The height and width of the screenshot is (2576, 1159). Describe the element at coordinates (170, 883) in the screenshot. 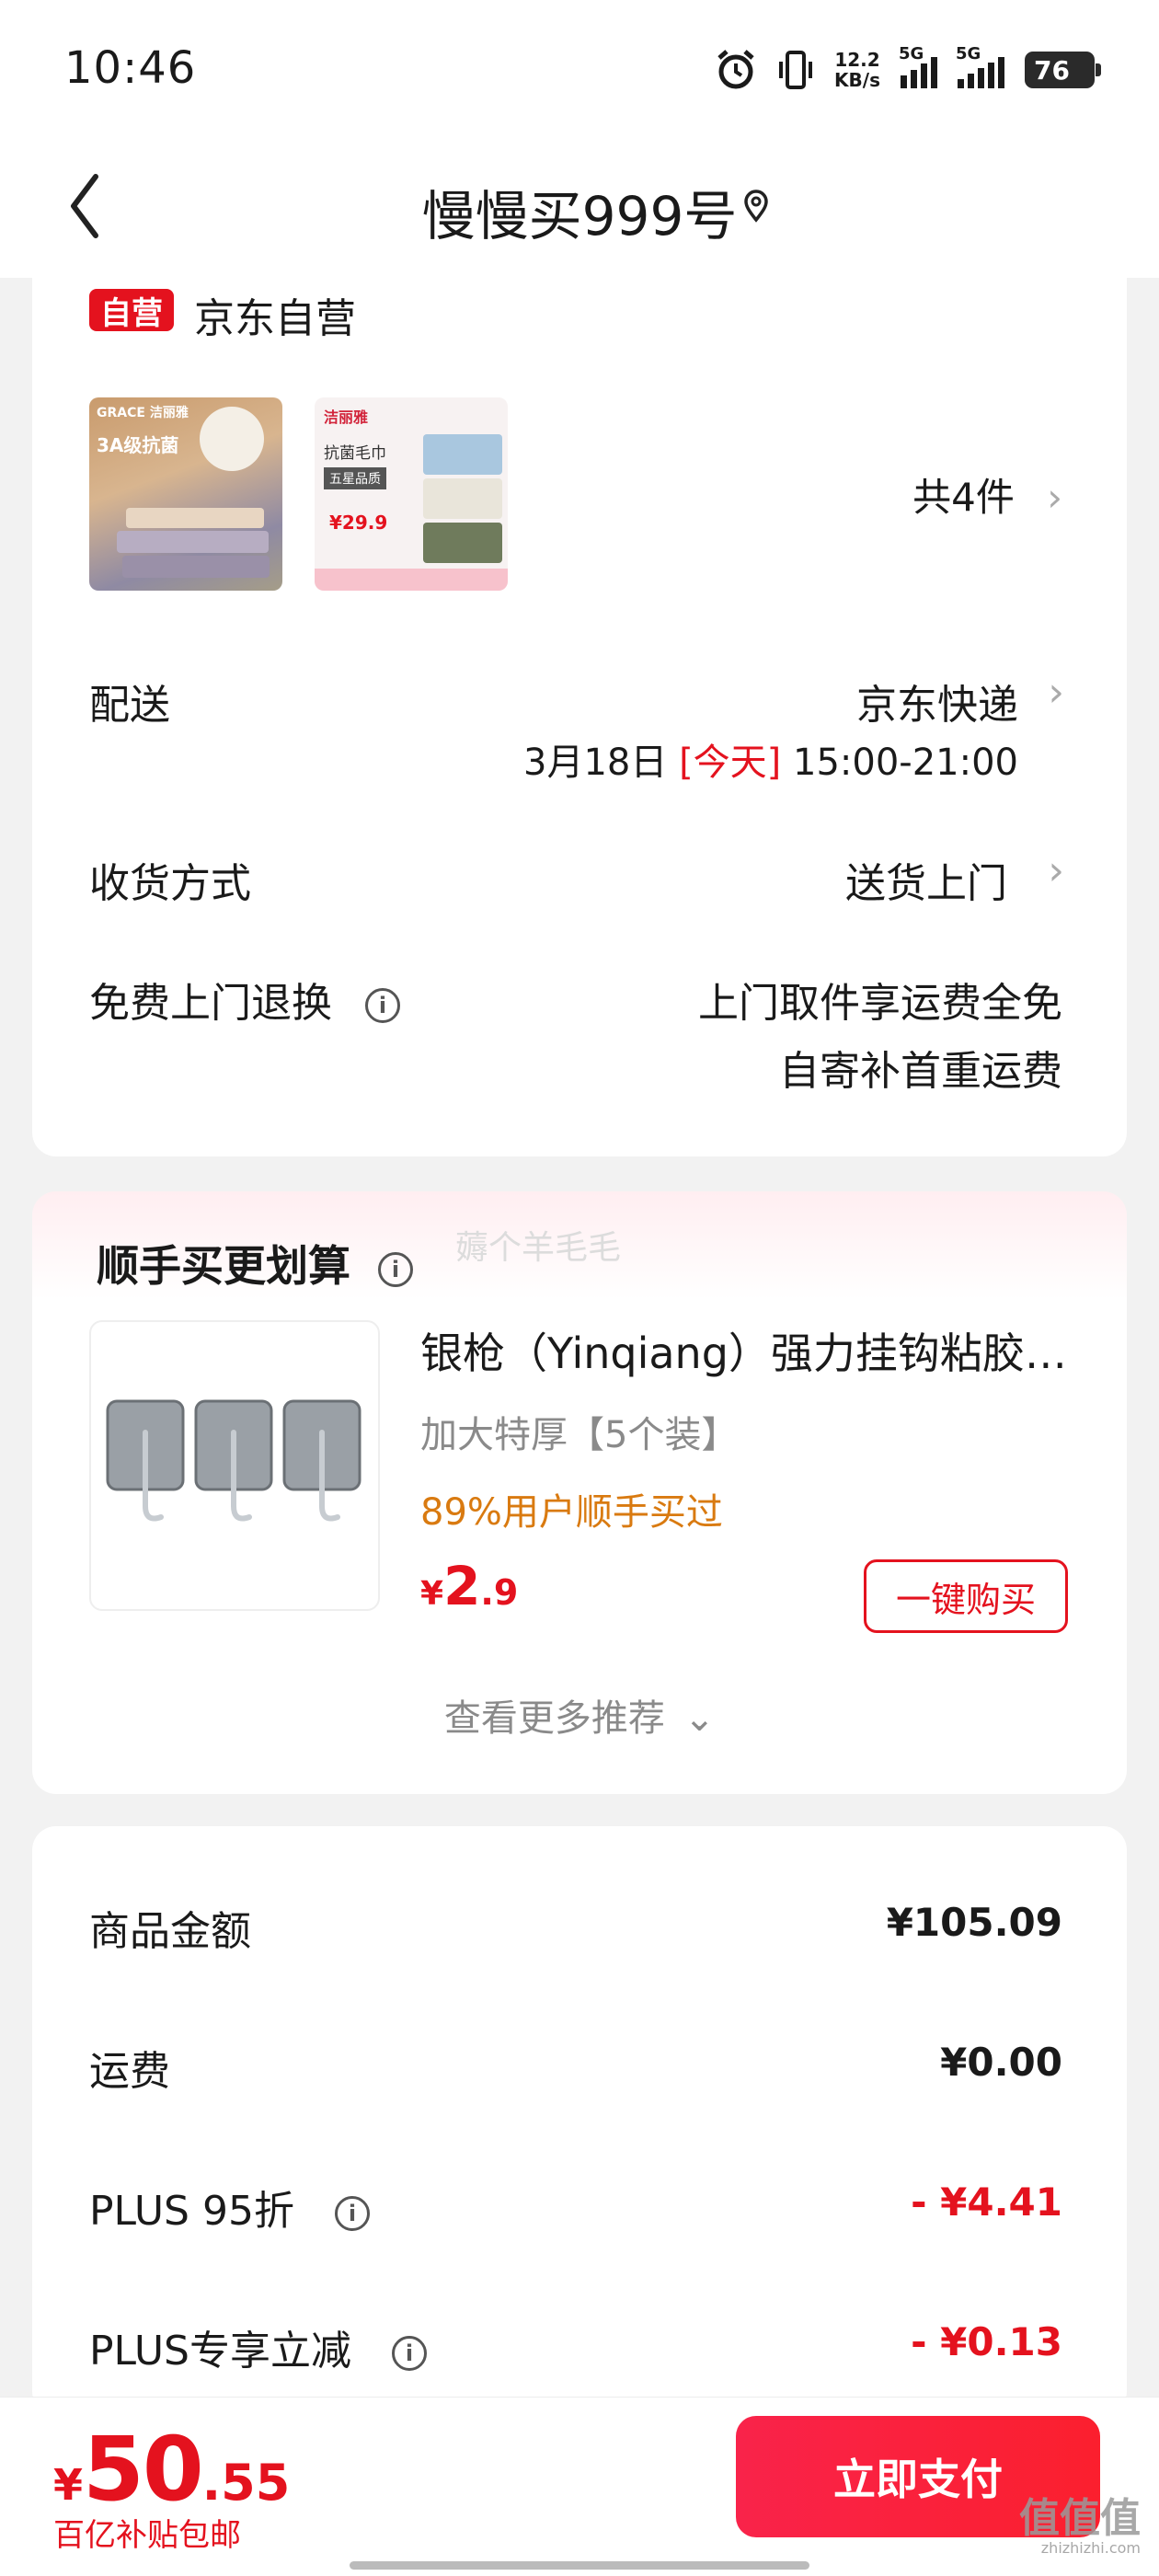

I see `receive-label: 收货方式` at that location.